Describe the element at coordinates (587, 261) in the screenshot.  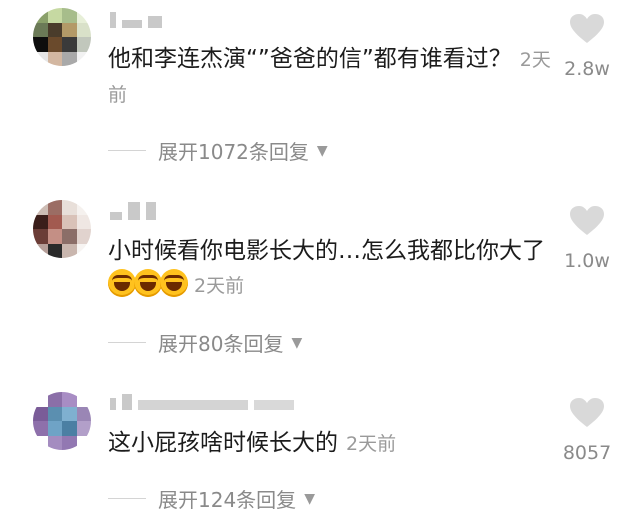
I see `like-count: 1.0w` at that location.